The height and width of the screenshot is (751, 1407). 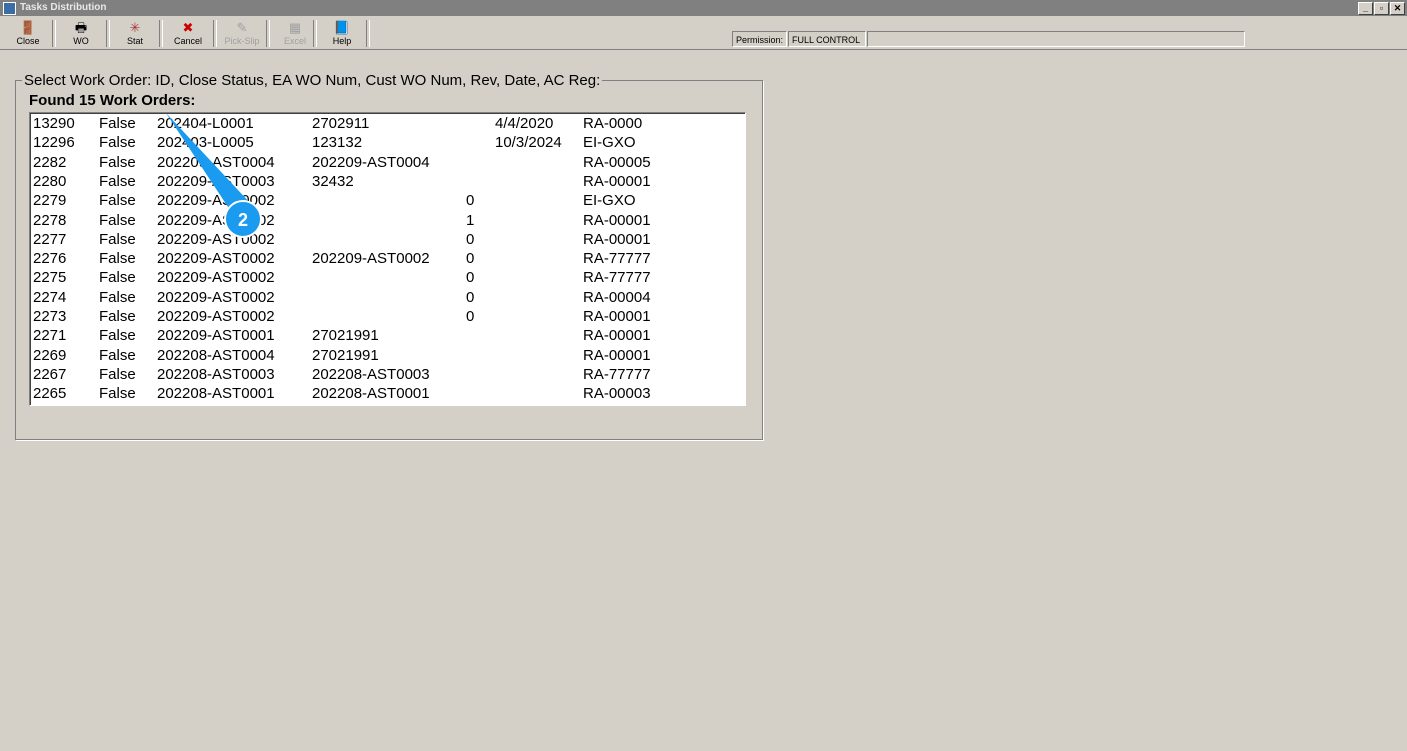 I want to click on list-item: 2275 False 202209-AST0002 0 RA-77777, so click(x=387, y=278).